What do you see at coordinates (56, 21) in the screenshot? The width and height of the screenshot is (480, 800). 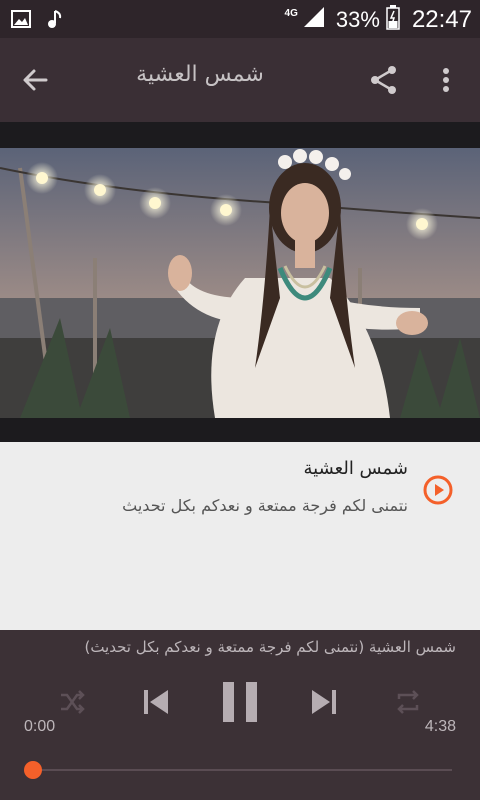 I see `music-note-icon` at bounding box center [56, 21].